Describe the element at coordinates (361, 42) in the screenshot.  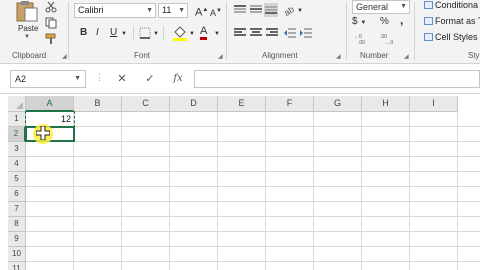
I see `svg-text: .00` at that location.